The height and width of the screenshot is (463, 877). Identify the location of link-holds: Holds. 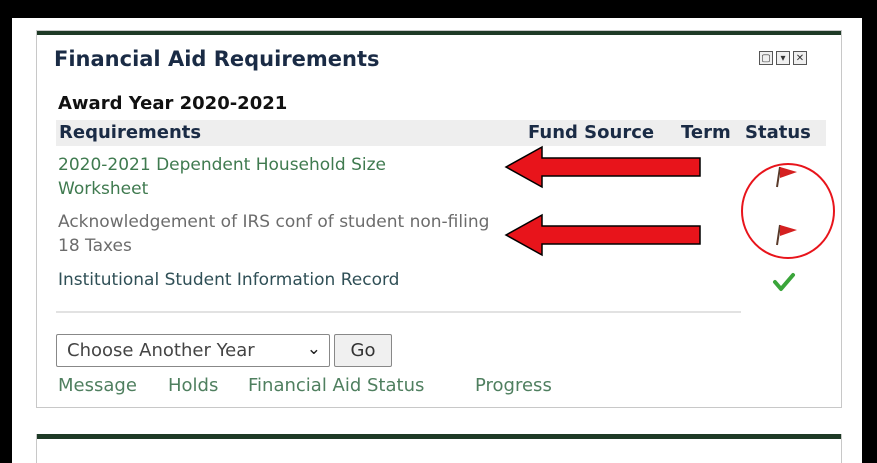
(193, 385).